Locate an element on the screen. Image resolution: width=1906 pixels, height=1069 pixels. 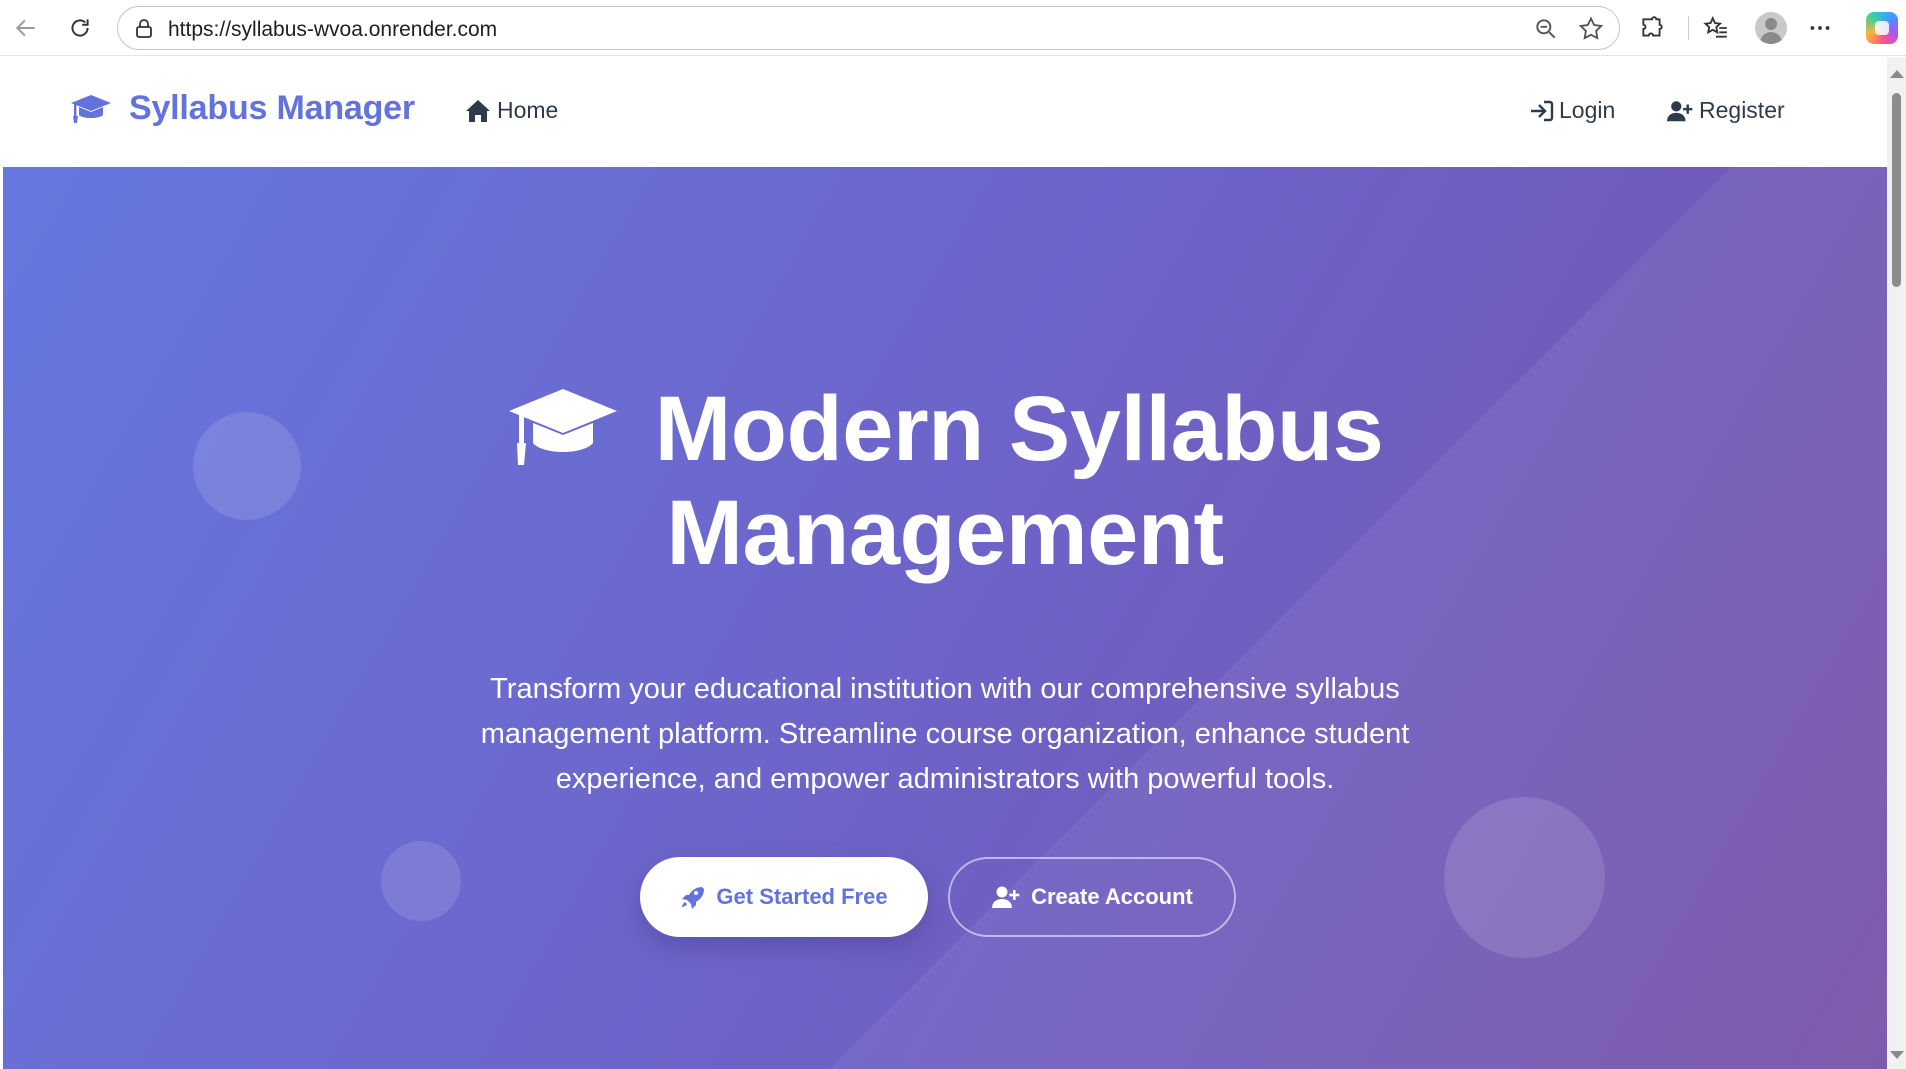
favorites-icon is located at coordinates (1715, 27).